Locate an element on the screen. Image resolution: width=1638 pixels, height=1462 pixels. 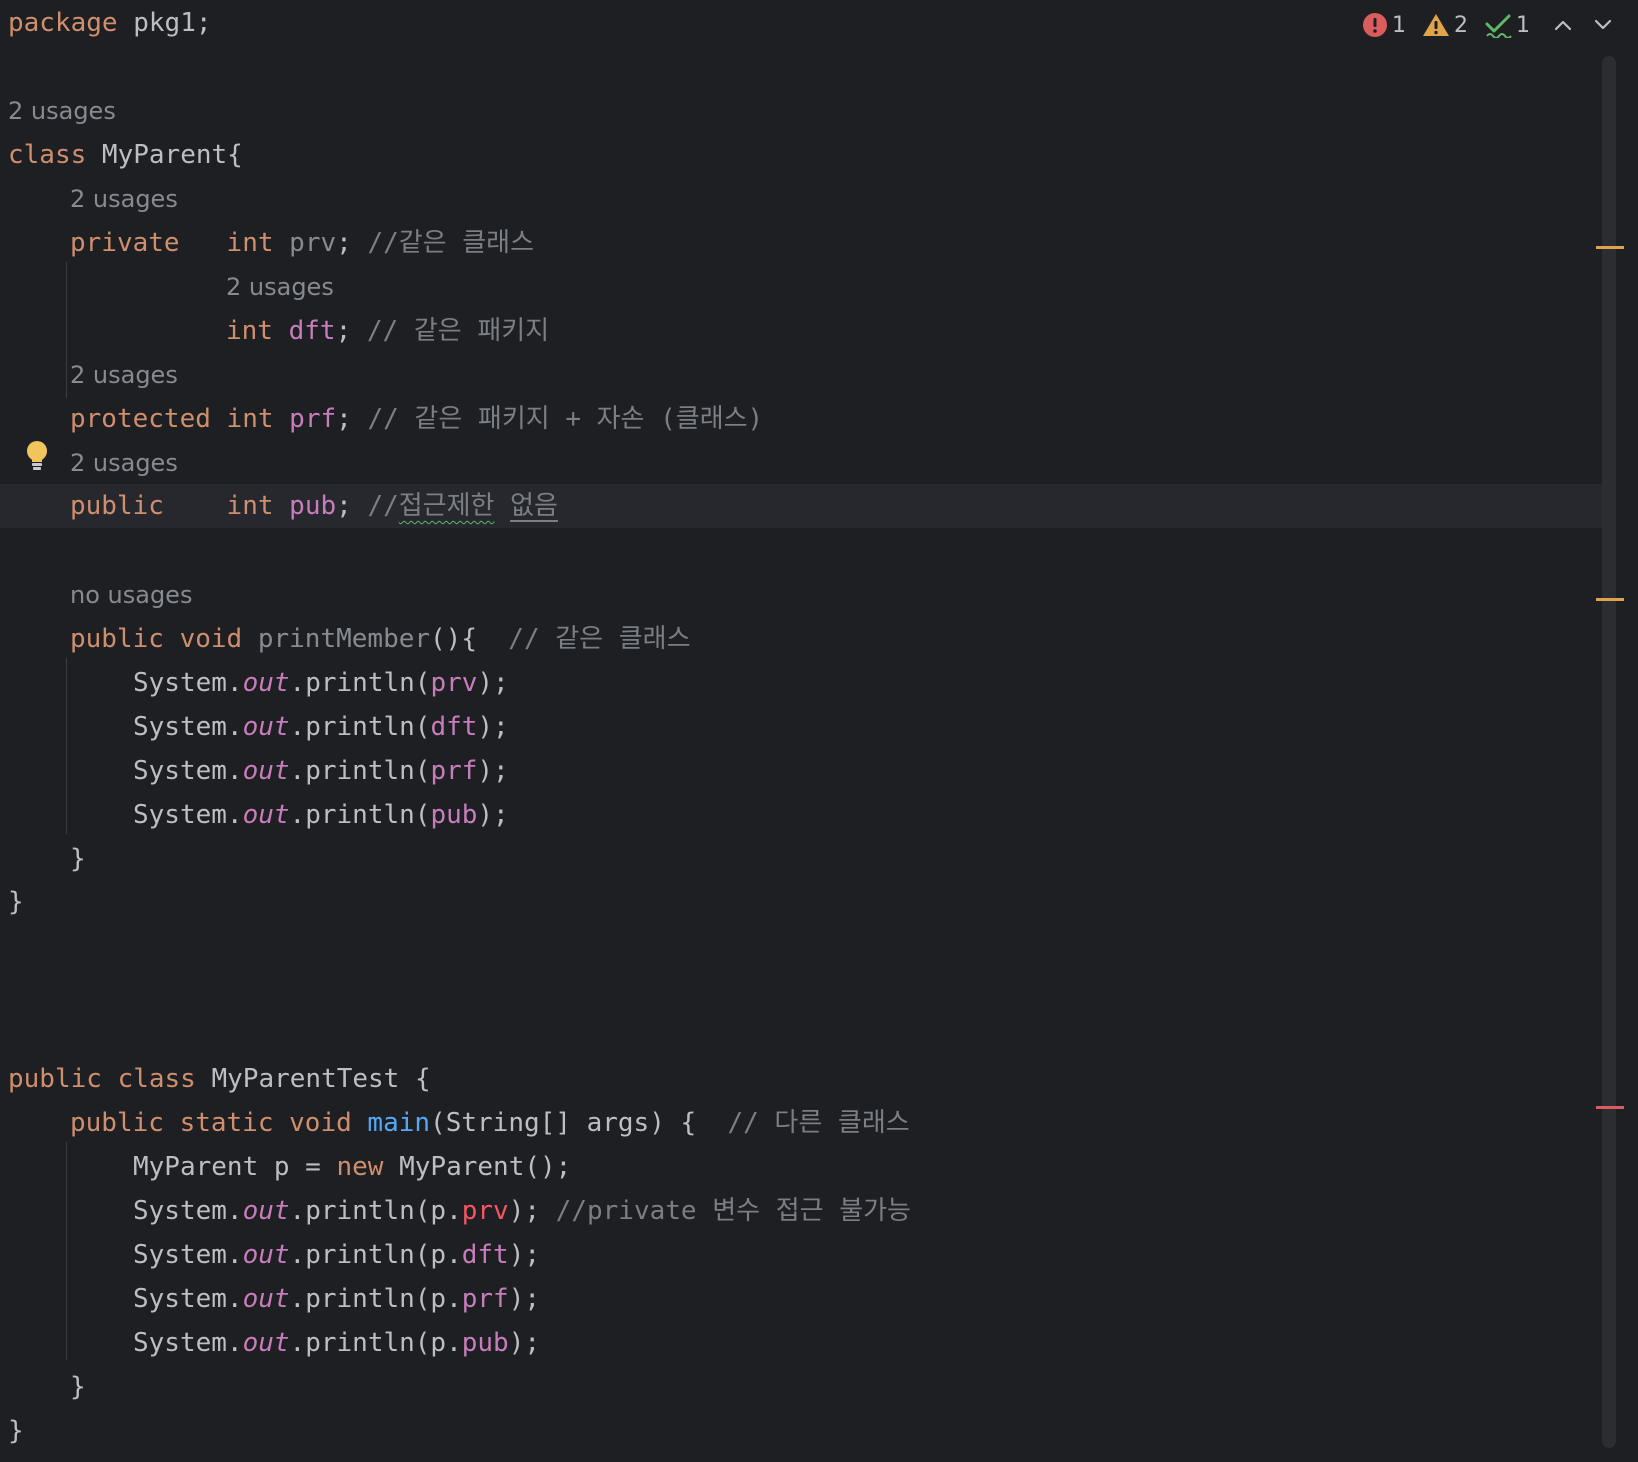
keyword: public static void is located at coordinates (211, 1123).